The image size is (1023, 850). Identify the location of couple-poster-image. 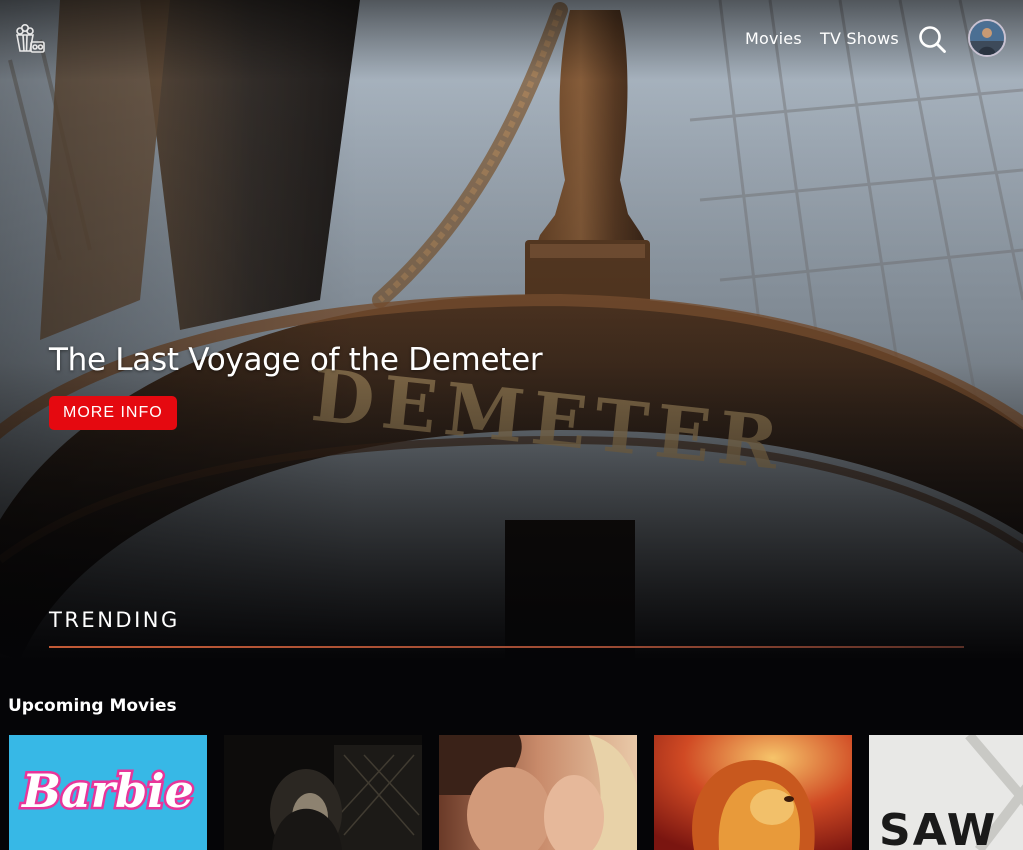
(538, 792).